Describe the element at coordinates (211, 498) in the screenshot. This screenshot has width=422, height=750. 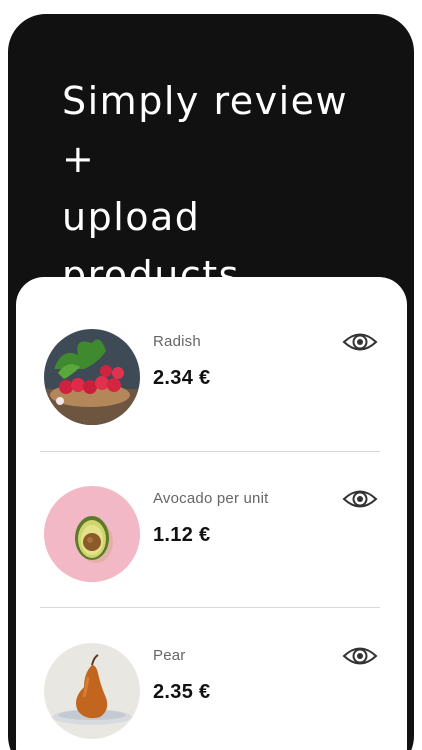
I see `product-name: Avocado per unit` at that location.